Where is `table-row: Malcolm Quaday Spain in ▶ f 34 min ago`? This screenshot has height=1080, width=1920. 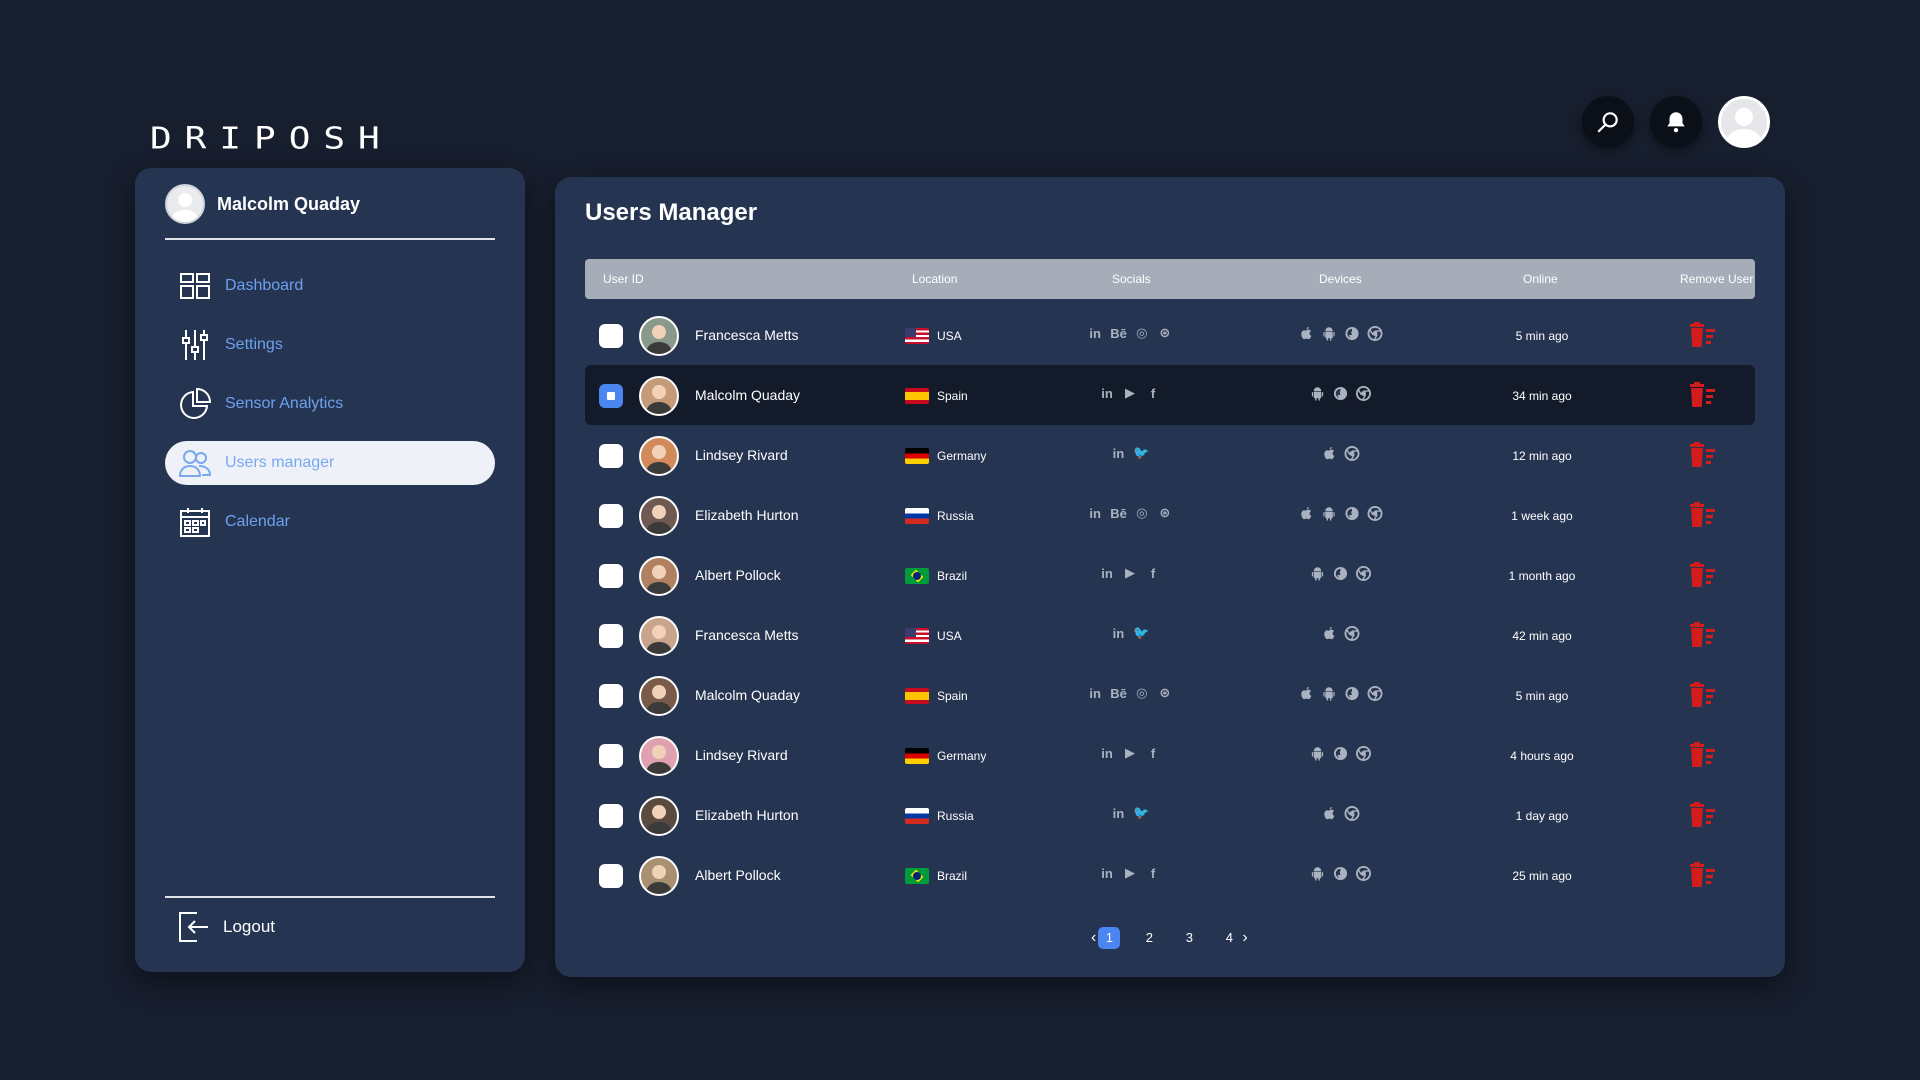 table-row: Malcolm Quaday Spain in ▶ f 34 min ago is located at coordinates (1170, 395).